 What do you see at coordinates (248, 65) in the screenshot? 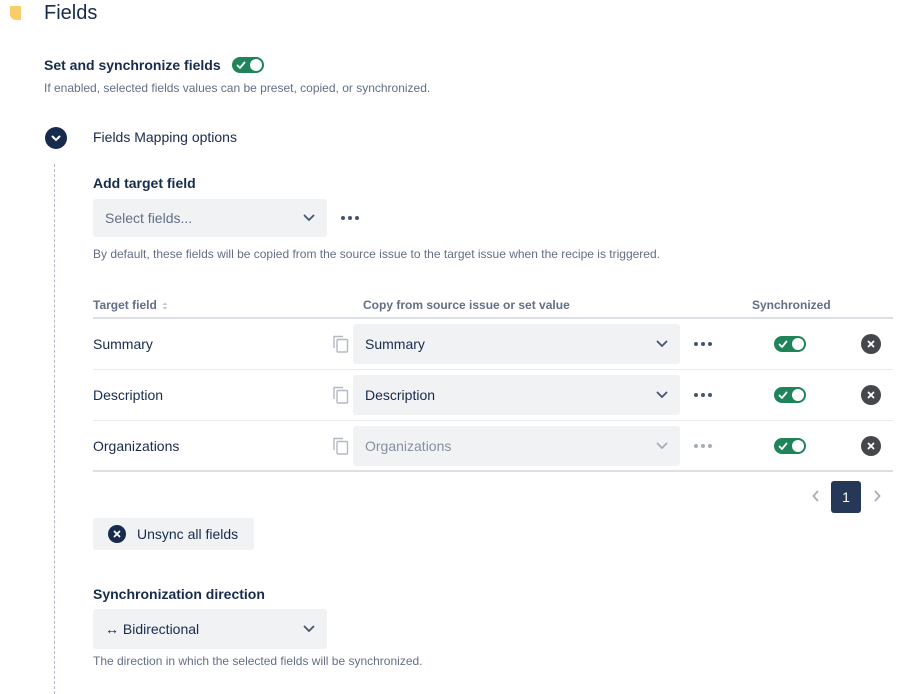
I see `sync-fields-toggle` at bounding box center [248, 65].